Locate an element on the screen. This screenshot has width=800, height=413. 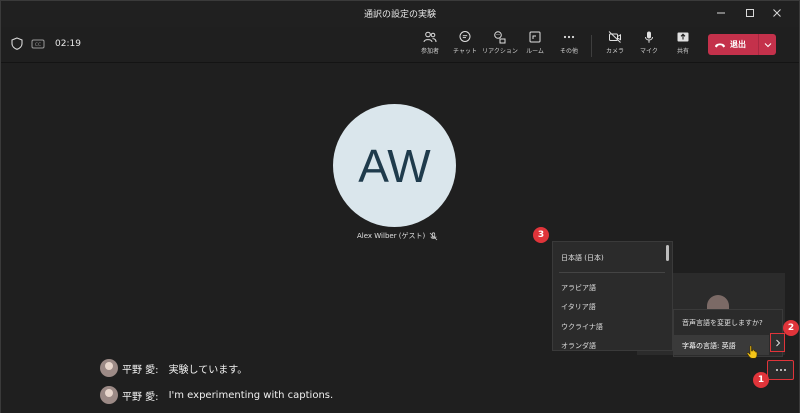
caption-more-button is located at coordinates (780, 370).